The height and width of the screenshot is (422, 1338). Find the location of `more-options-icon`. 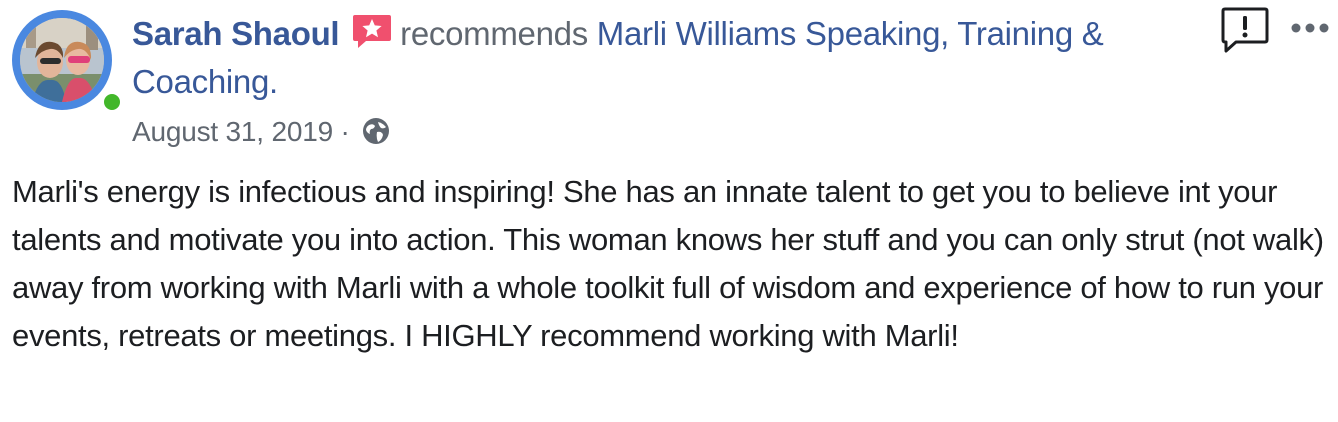

more-options-icon is located at coordinates (1310, 28).